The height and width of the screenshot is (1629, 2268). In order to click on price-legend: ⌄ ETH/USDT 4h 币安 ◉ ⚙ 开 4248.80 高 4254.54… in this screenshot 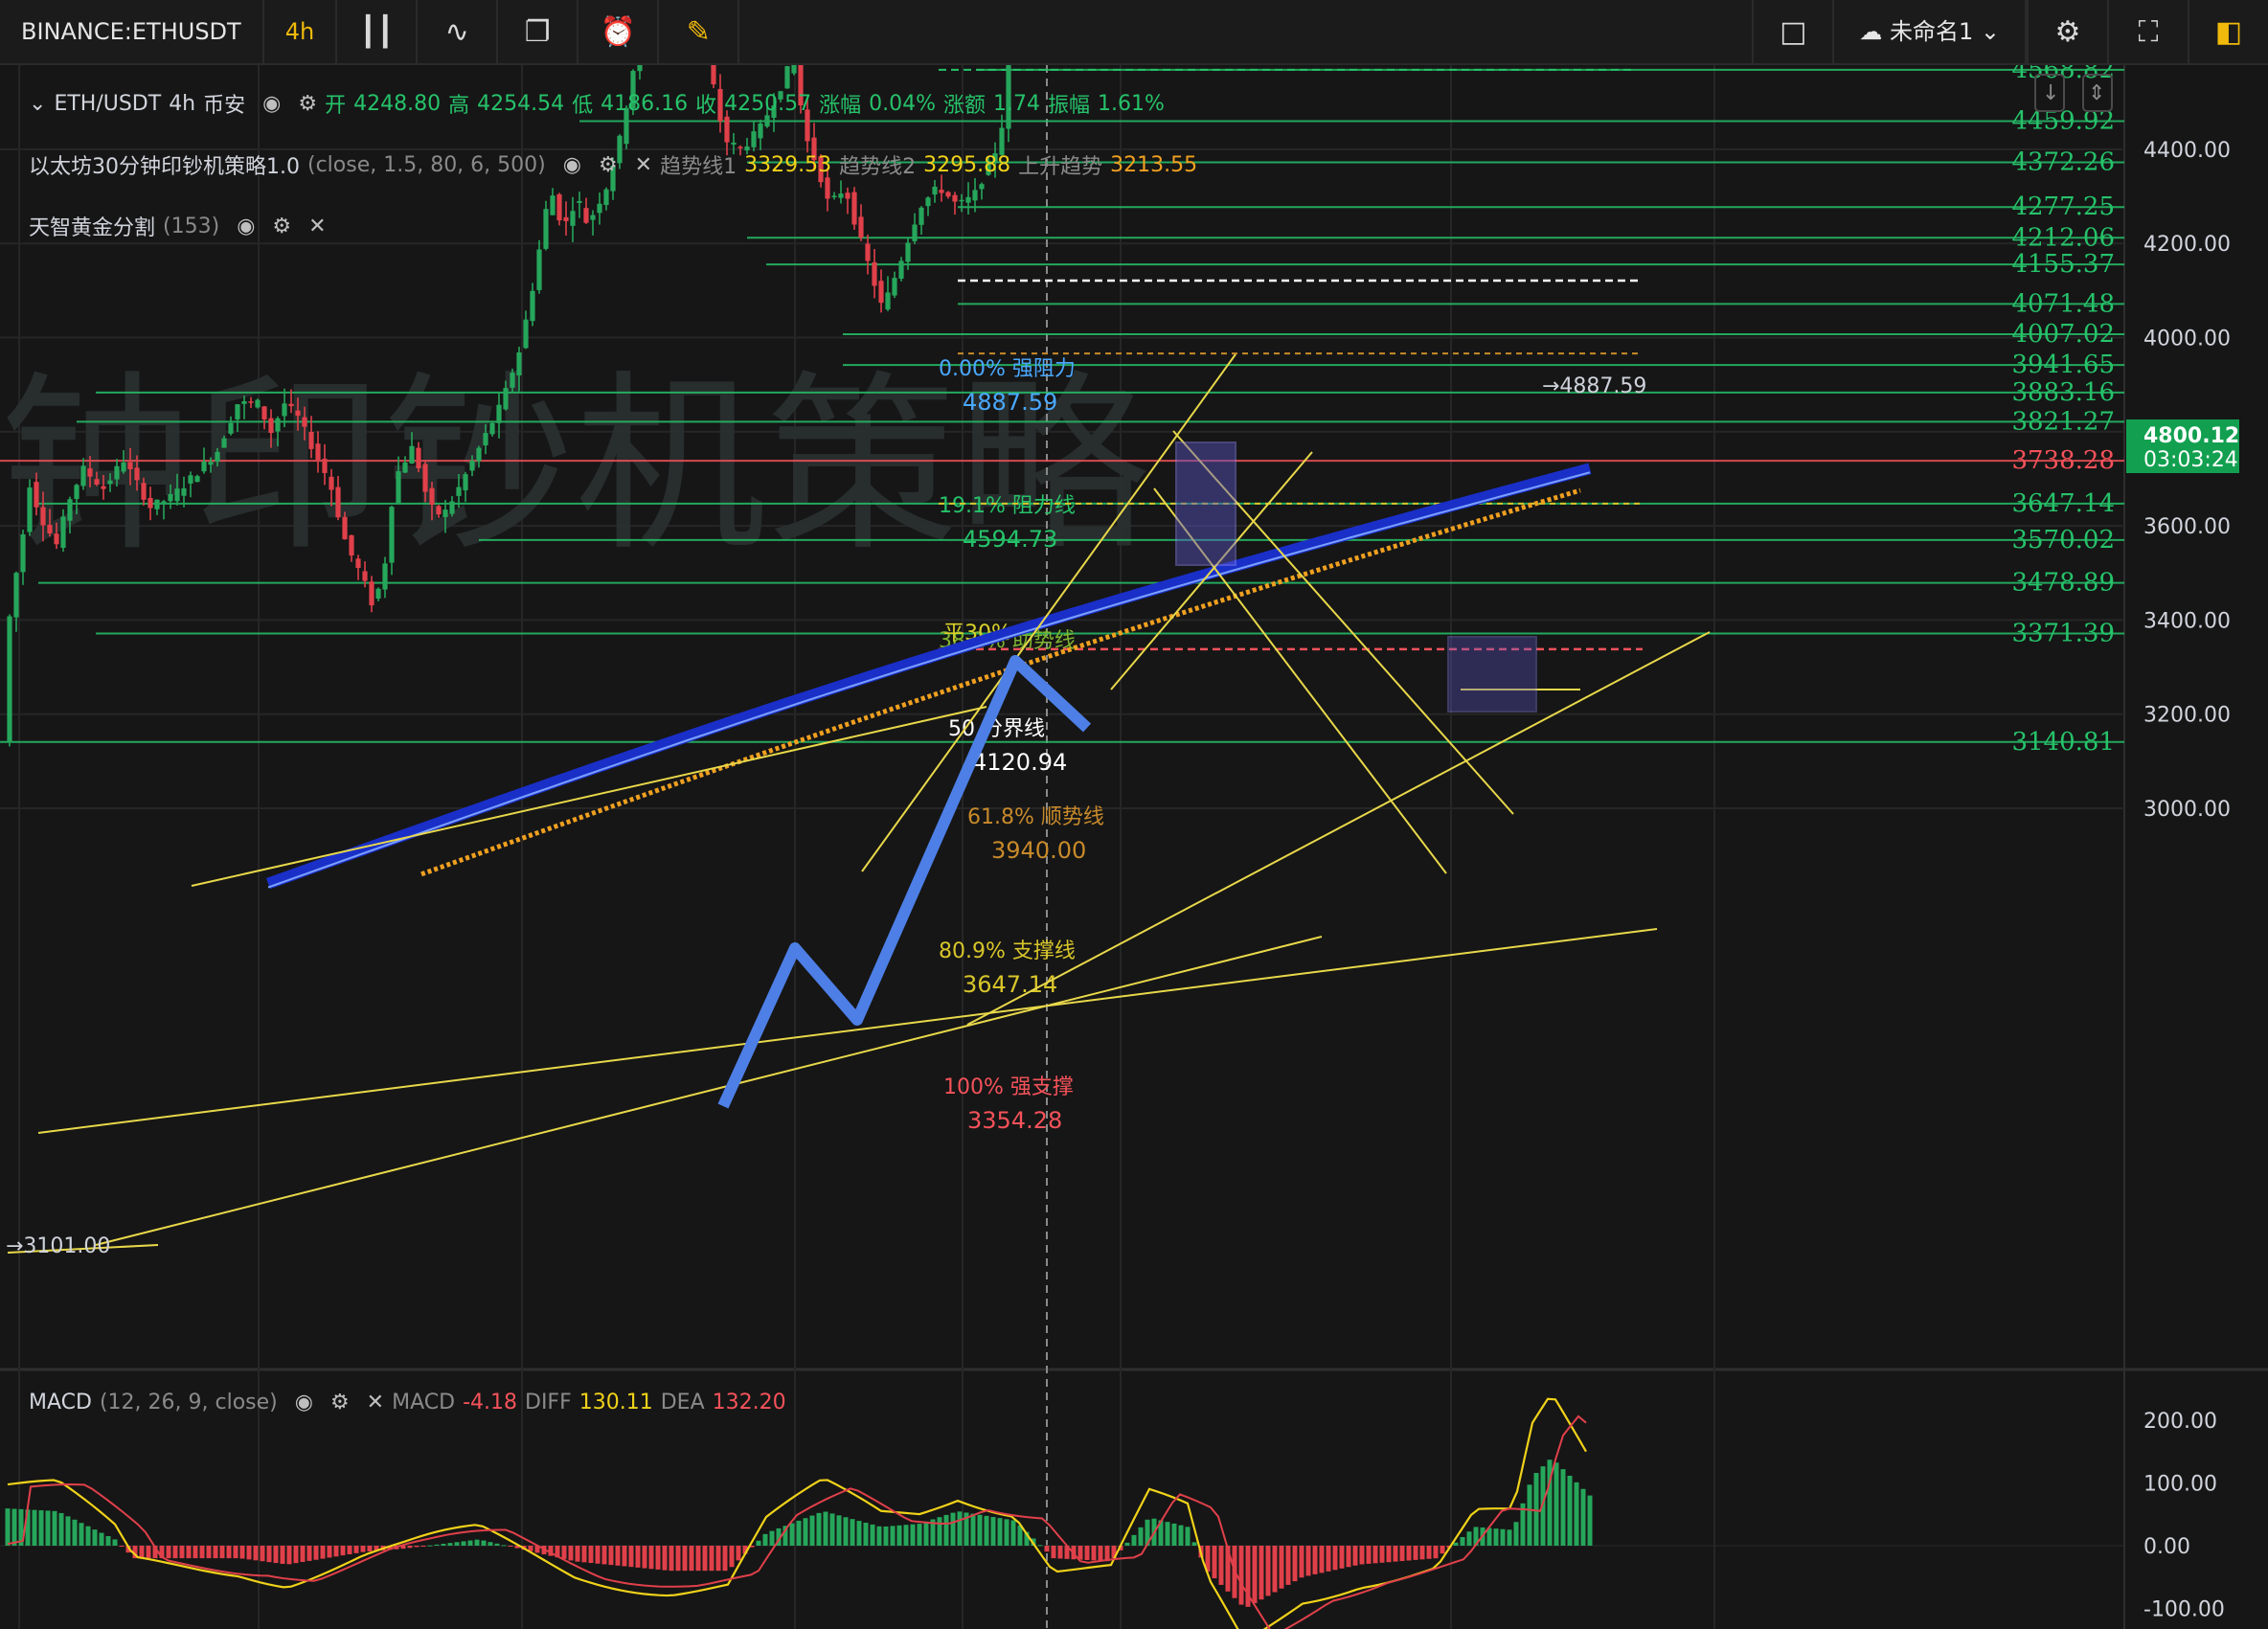, I will do `click(597, 104)`.